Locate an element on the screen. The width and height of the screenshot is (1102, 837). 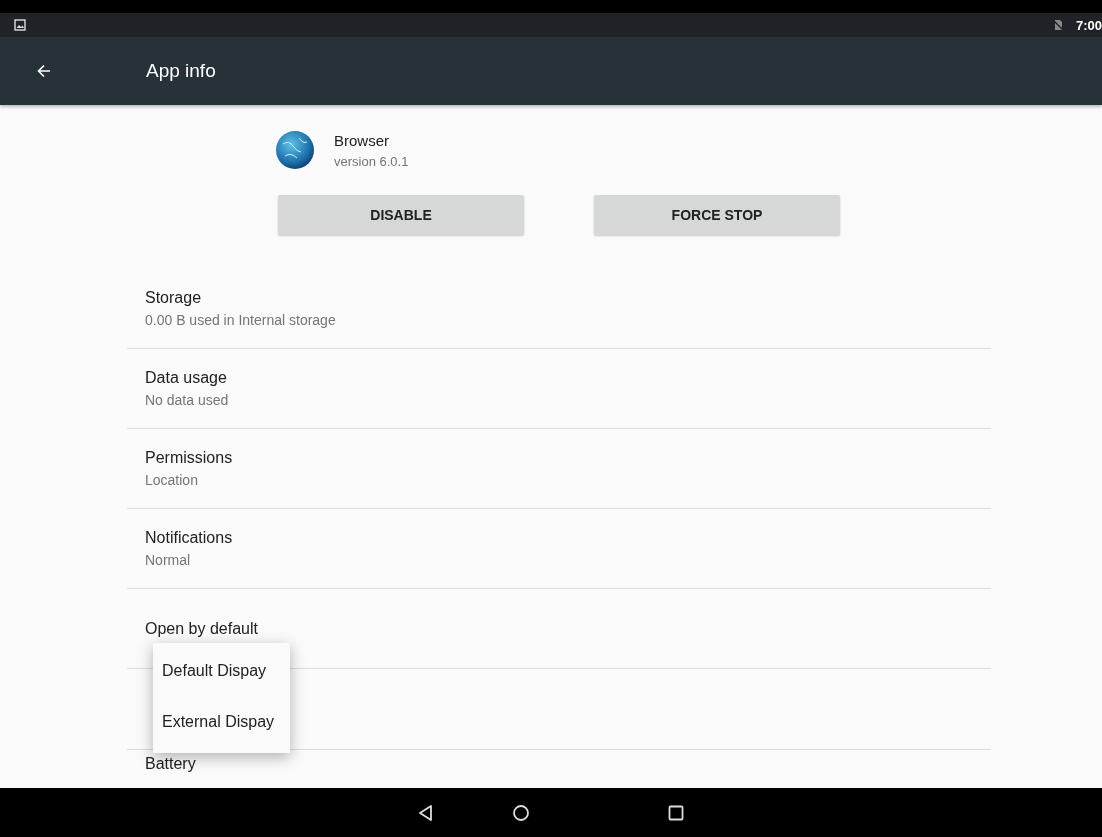
back-arrow-icon is located at coordinates (44, 71).